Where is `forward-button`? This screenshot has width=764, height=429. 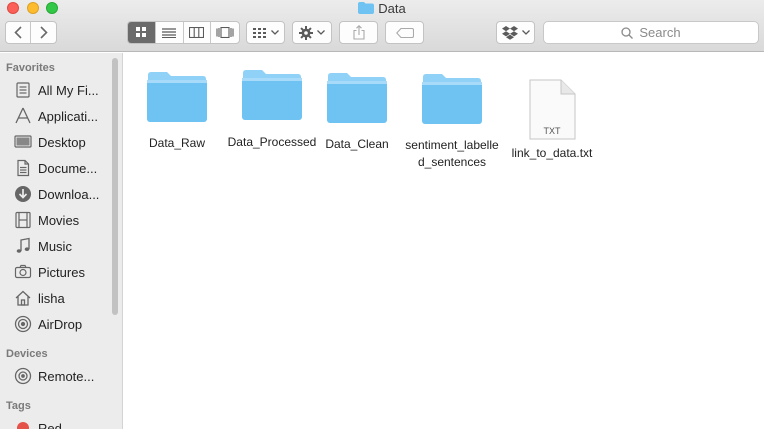 forward-button is located at coordinates (43, 32).